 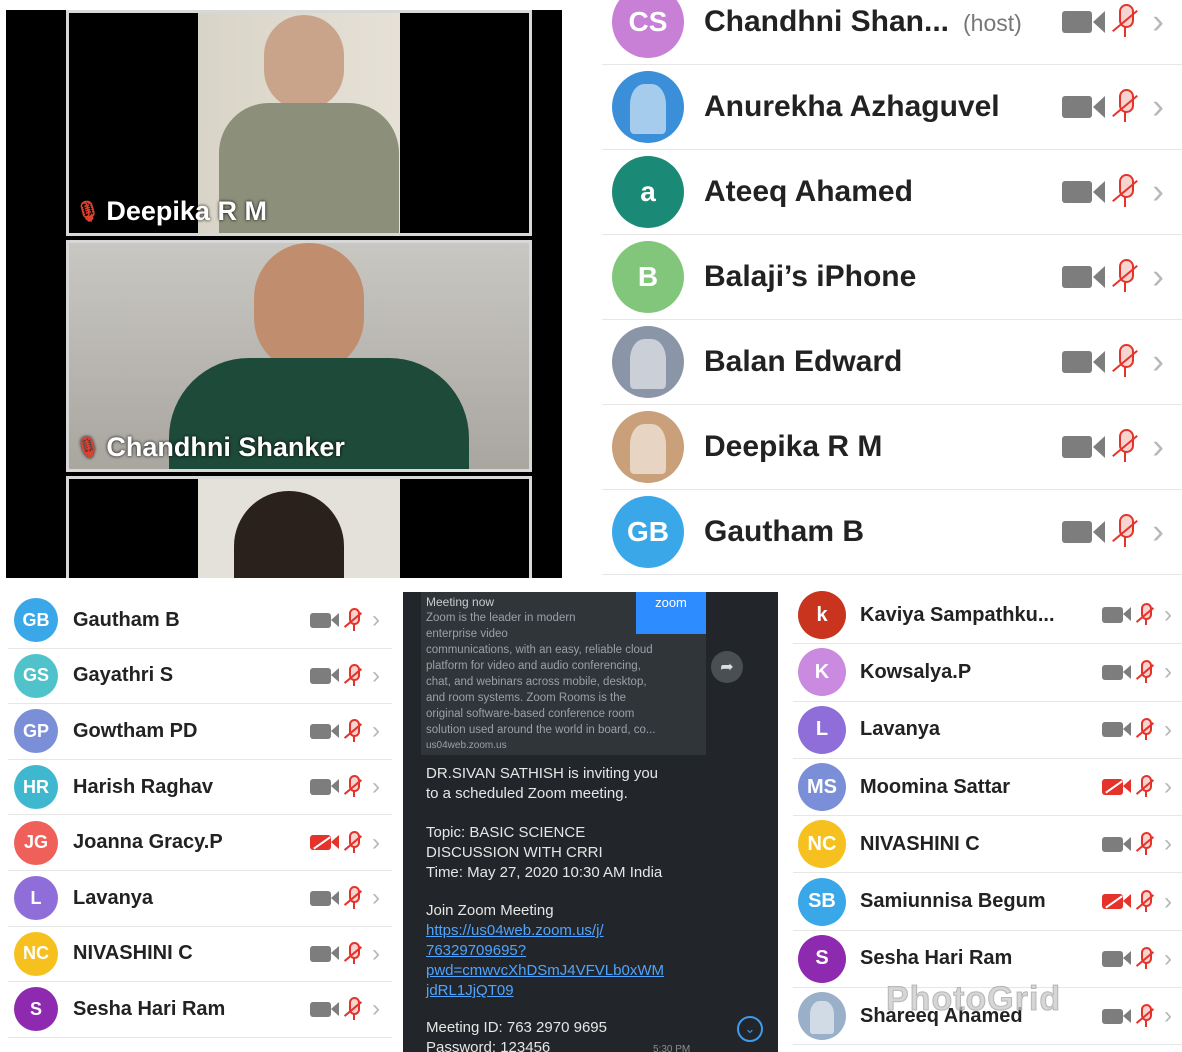 I want to click on participant-row: K Kowsalya.P ›, so click(x=987, y=673).